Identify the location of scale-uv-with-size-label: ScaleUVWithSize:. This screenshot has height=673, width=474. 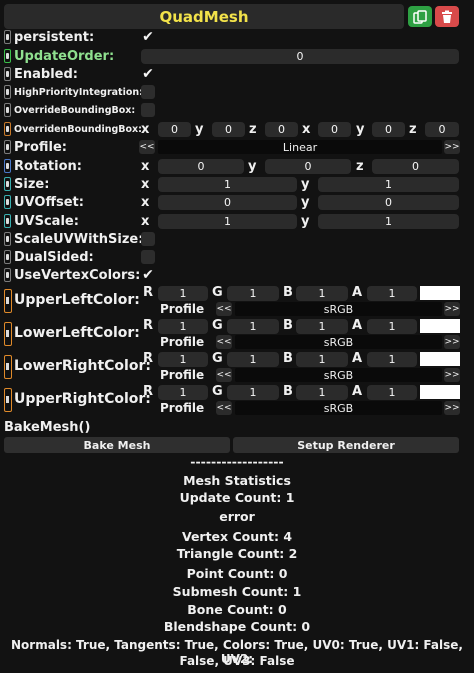
(79, 239).